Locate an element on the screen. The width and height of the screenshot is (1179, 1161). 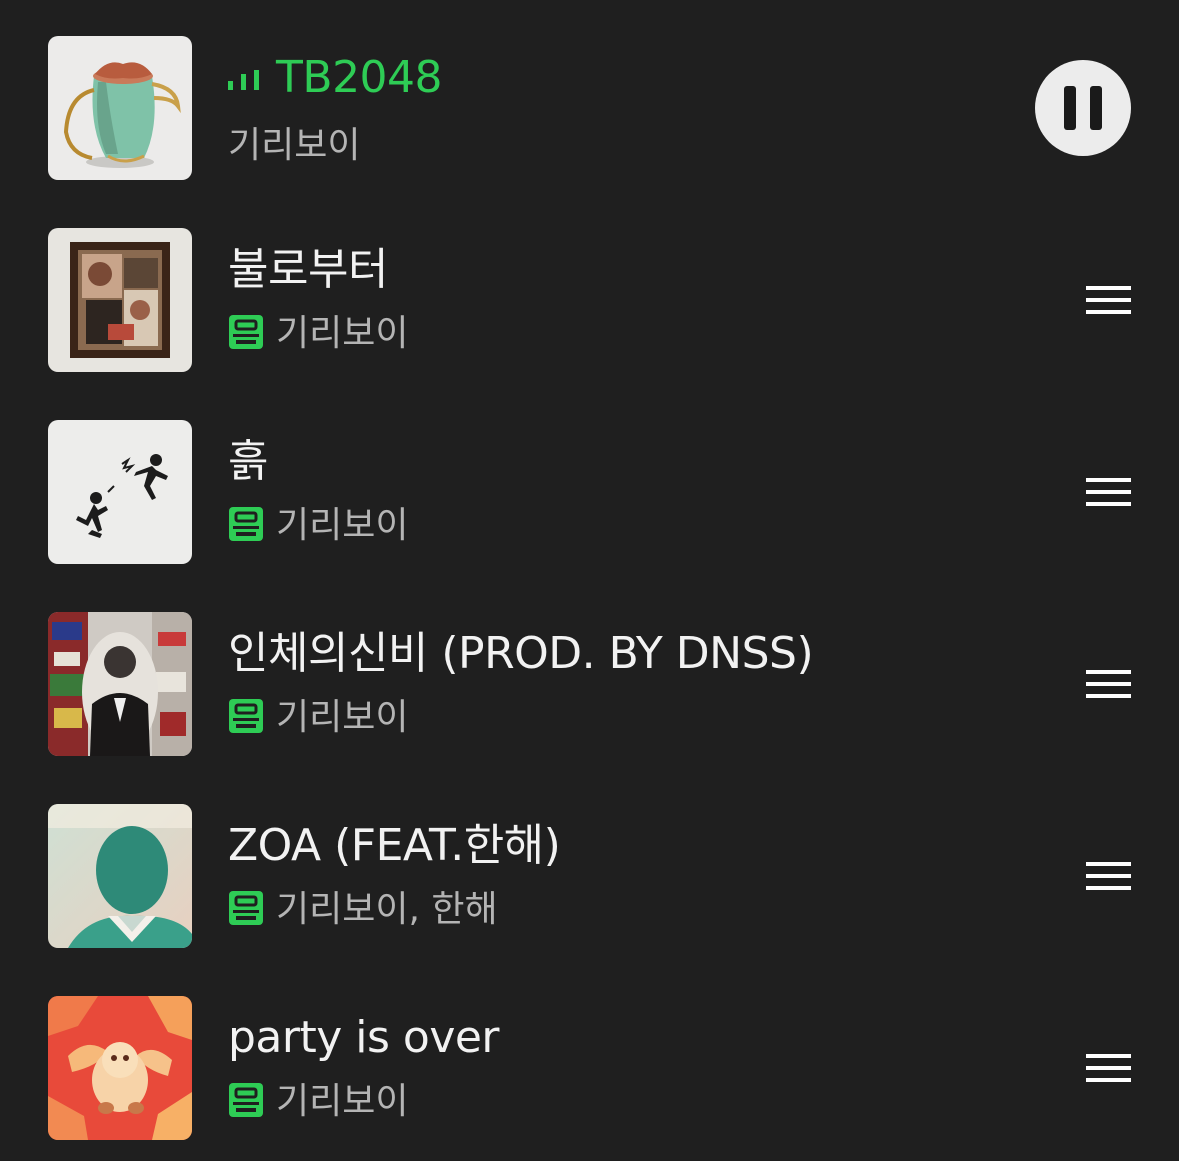
track-title: ZOA (FEAT.한해) is located at coordinates (394, 845).